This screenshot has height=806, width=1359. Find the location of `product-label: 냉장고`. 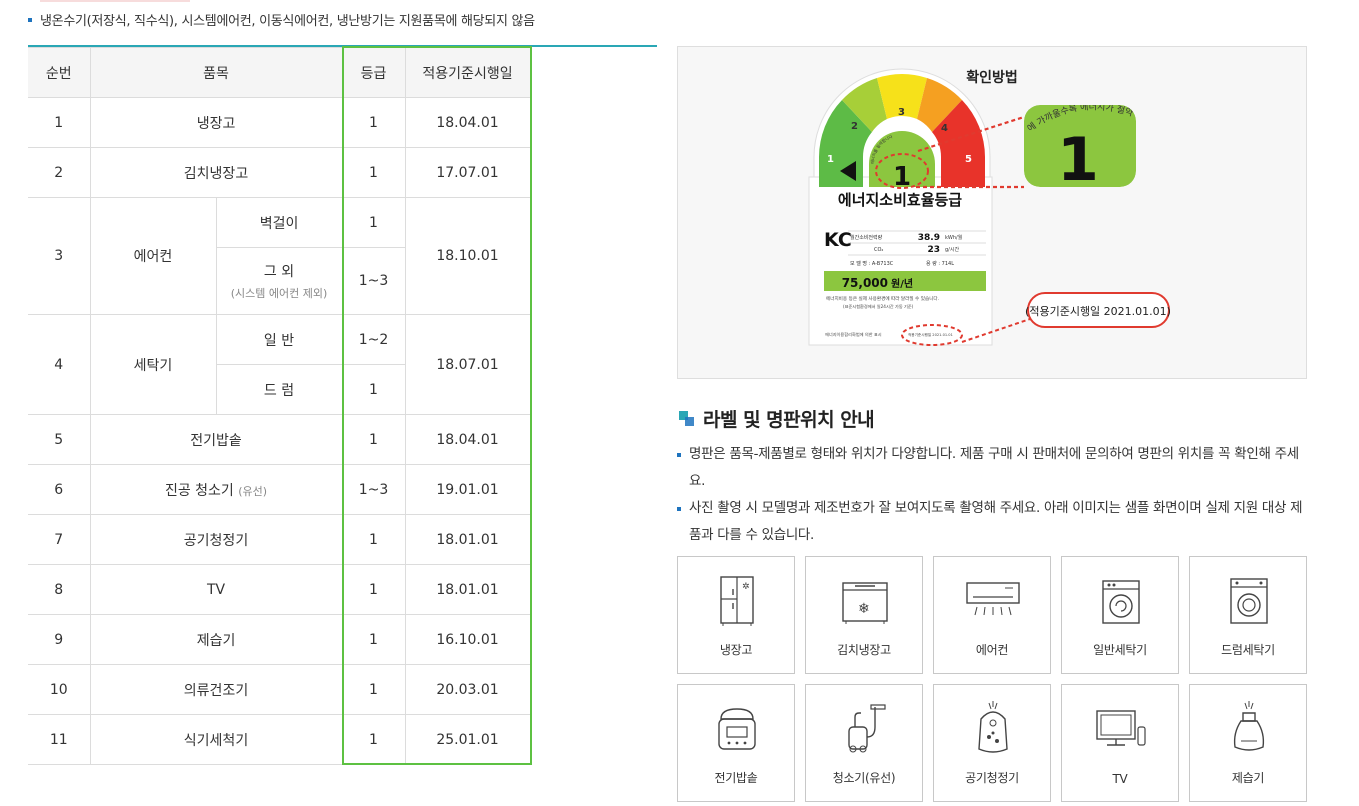

product-label: 냉장고 is located at coordinates (736, 650).